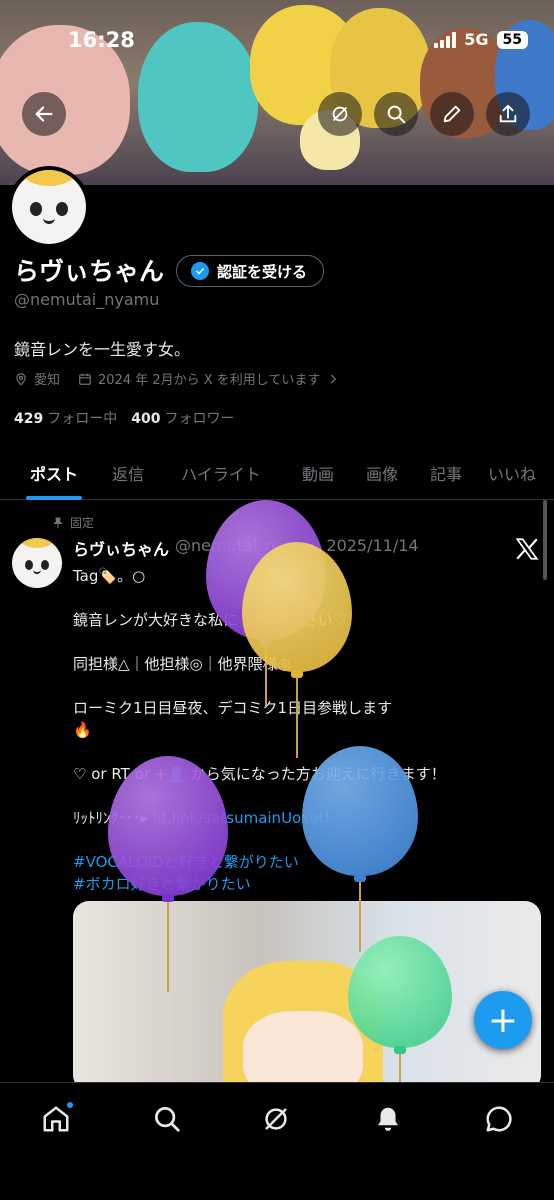  Describe the element at coordinates (82, 730) in the screenshot. I see `post-line-fire: 🔥` at that location.